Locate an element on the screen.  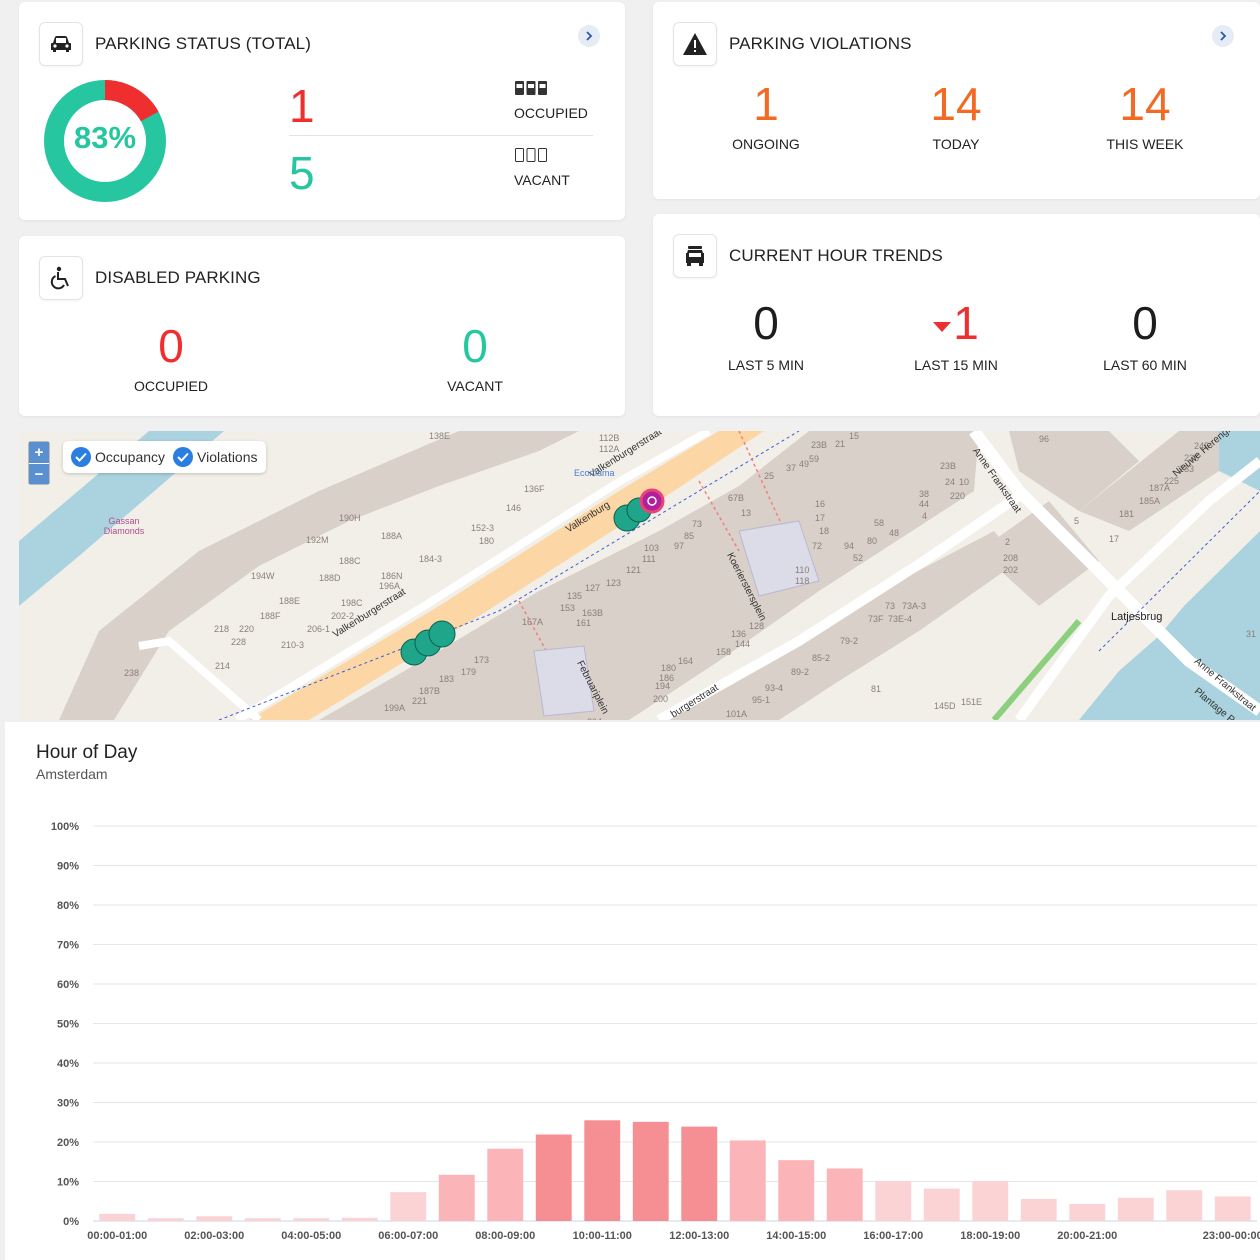
map-house-number: 73F is located at coordinates (876, 619).